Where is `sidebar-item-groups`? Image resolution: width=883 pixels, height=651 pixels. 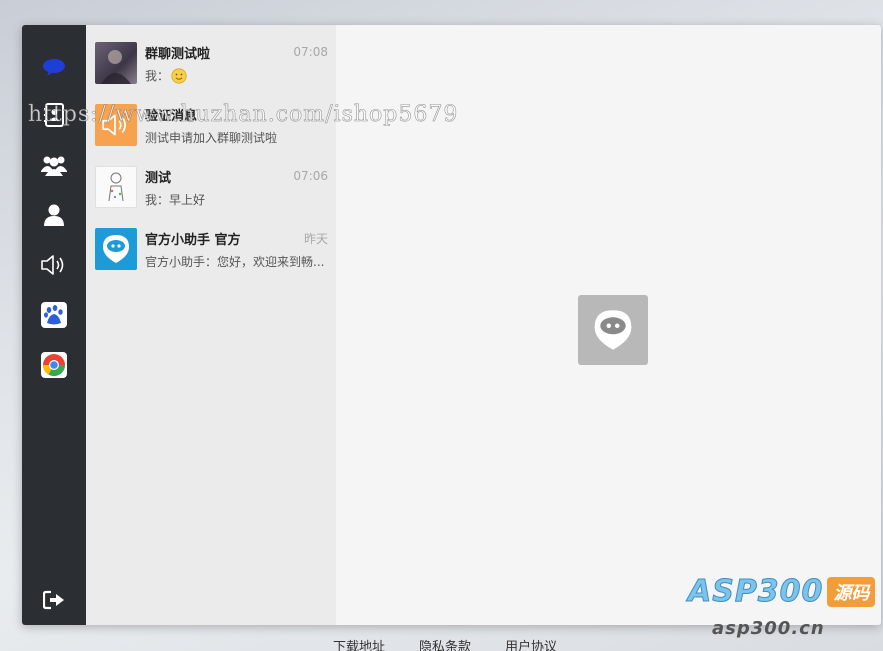 sidebar-item-groups is located at coordinates (54, 165).